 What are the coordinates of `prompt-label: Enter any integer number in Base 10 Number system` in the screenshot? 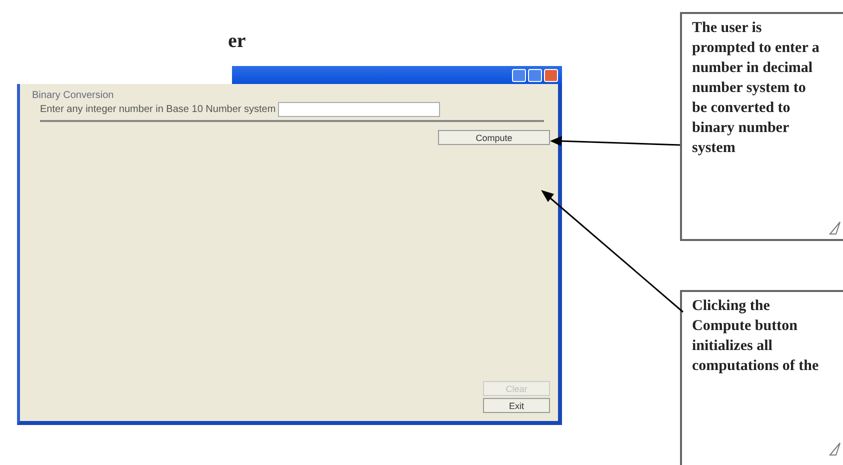 It's located at (158, 109).